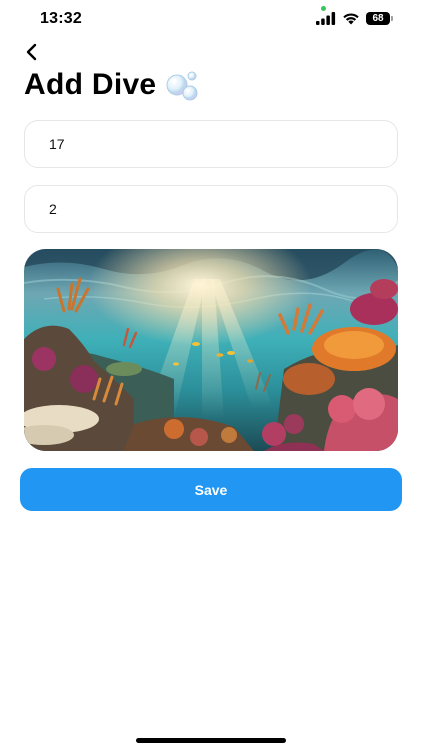 This screenshot has height=750, width=422. Describe the element at coordinates (351, 19) in the screenshot. I see `wifi-icon` at that location.